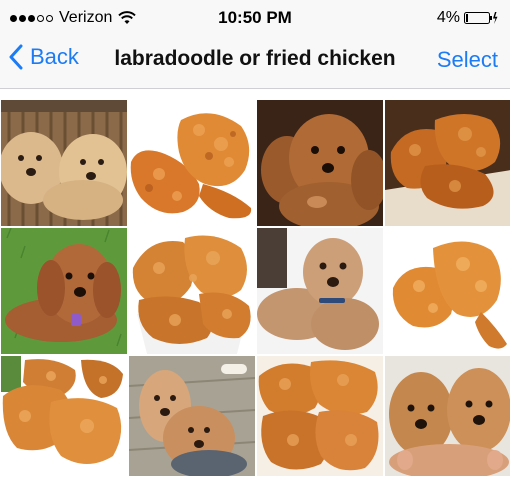  I want to click on chevron-left-icon, so click(16, 57).